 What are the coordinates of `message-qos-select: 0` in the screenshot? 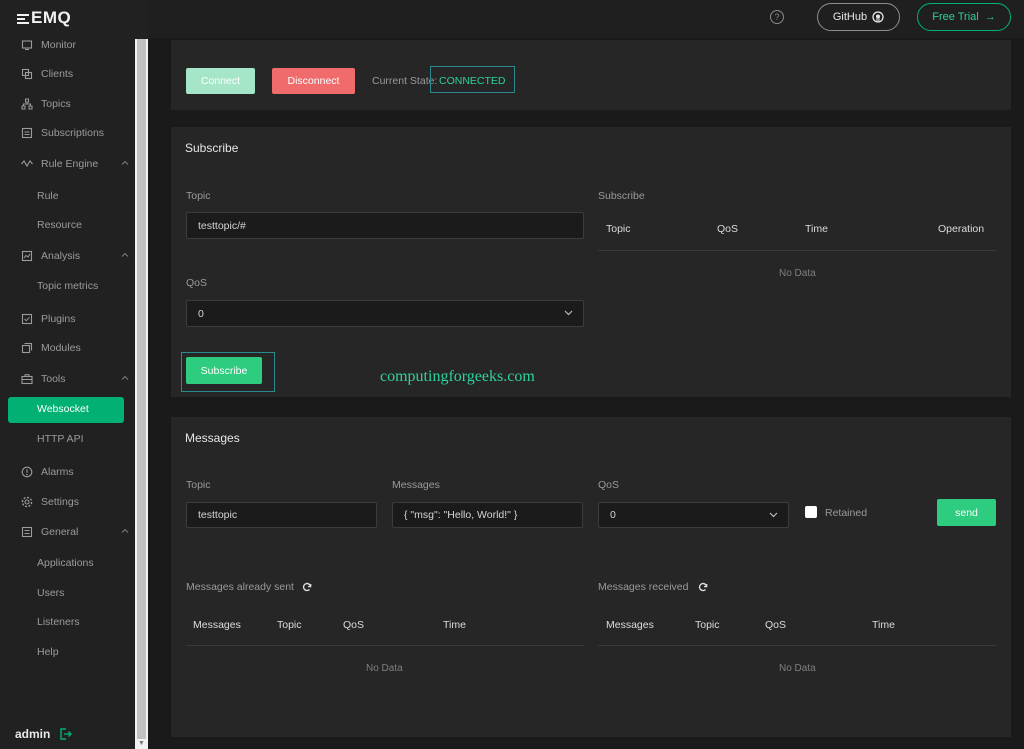 It's located at (693, 515).